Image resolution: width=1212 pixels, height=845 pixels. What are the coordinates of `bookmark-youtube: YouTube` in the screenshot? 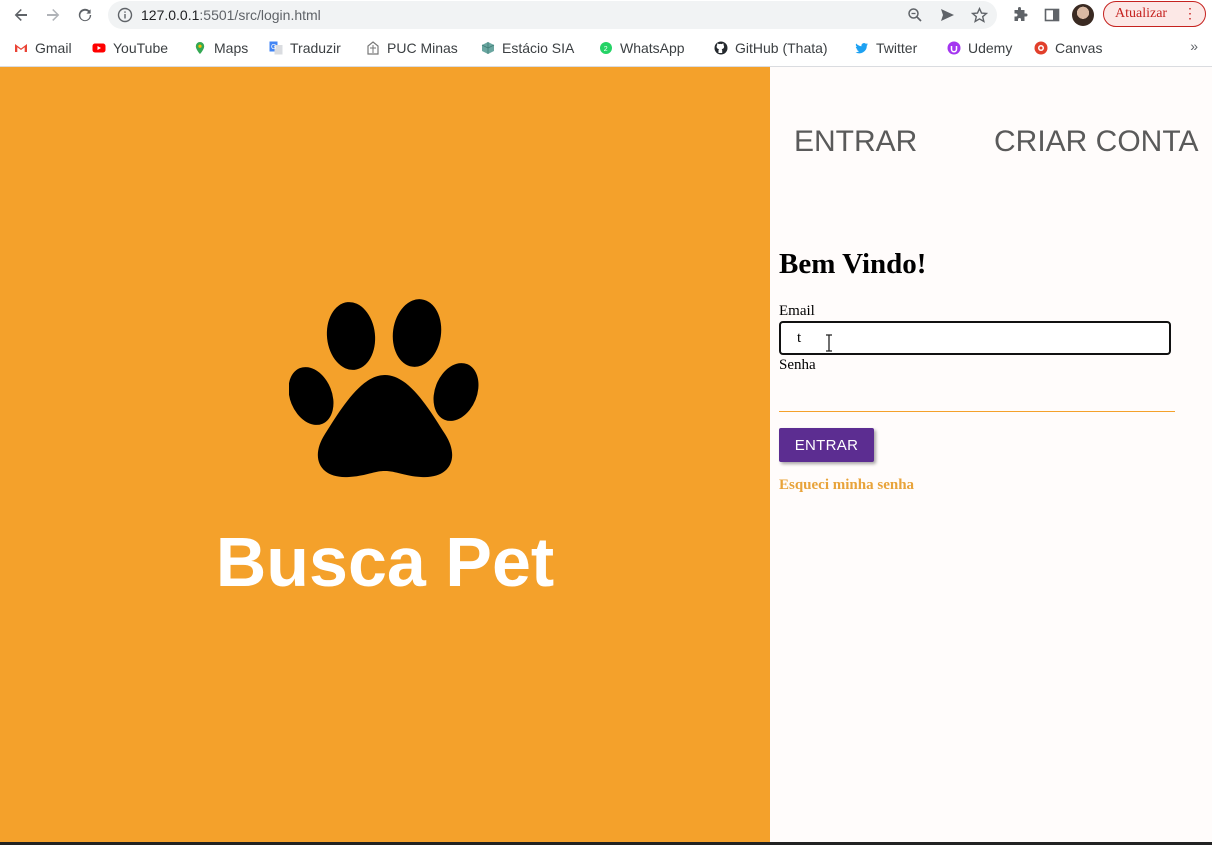 It's located at (130, 48).